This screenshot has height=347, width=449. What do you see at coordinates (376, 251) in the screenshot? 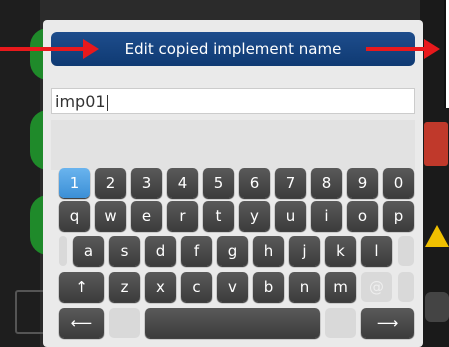
I see `key-l: l` at bounding box center [376, 251].